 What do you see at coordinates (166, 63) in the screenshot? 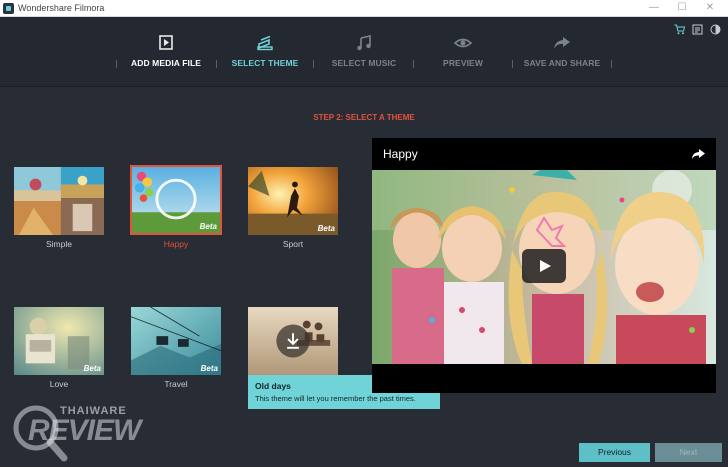
I see `step-label: ADD MEDIA FILE` at bounding box center [166, 63].